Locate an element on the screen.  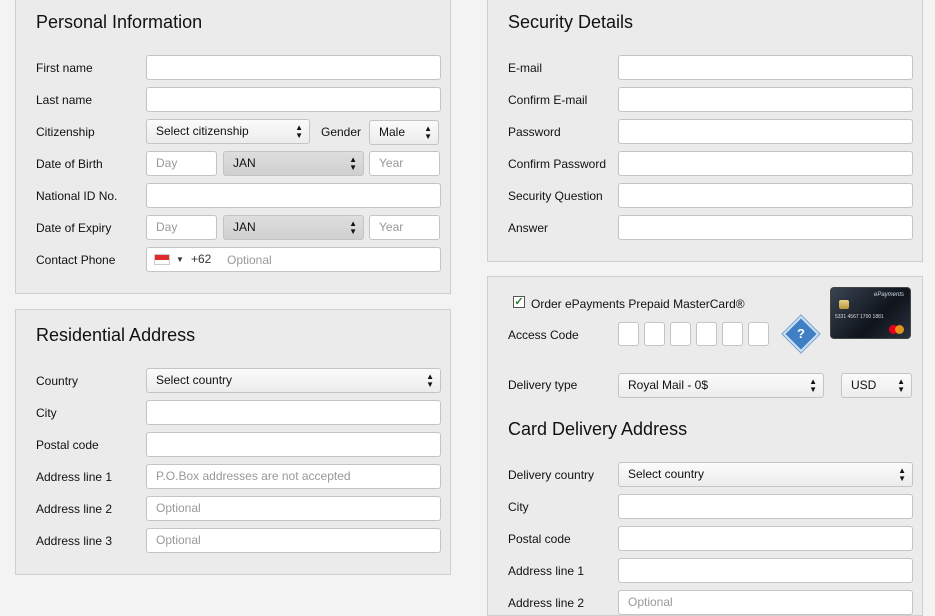
order-card-checkbox: ✓ is located at coordinates (519, 302).